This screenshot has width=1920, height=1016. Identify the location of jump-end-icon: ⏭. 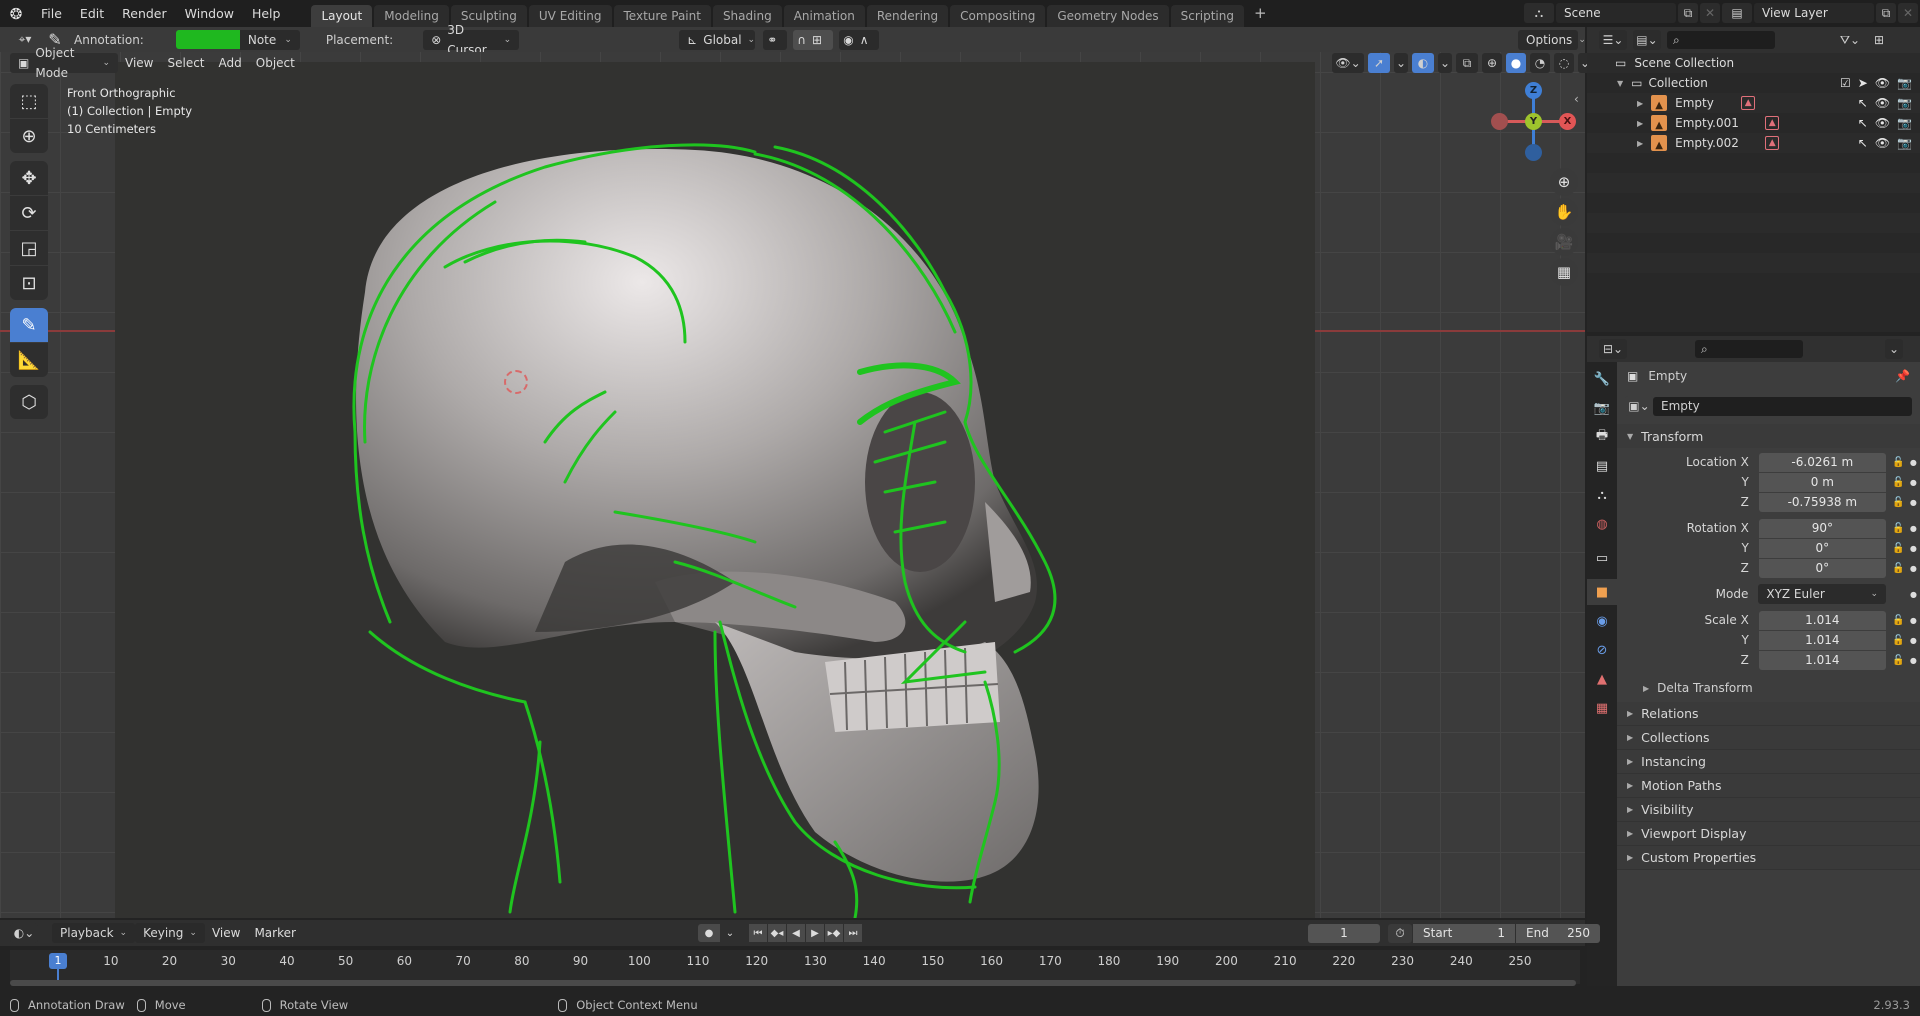
(853, 933).